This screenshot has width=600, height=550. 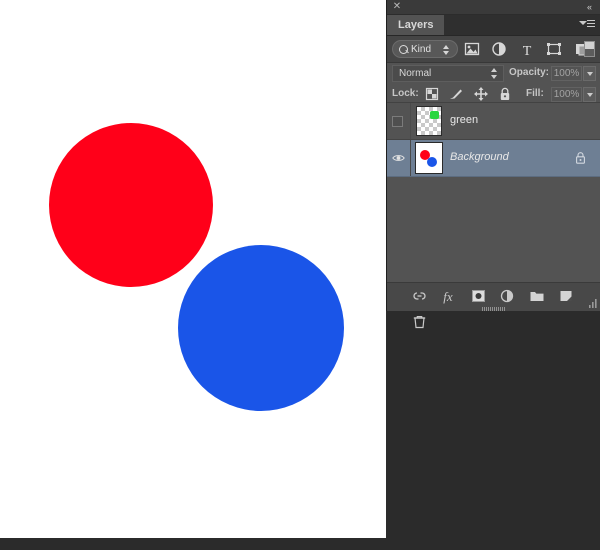 I want to click on blend-opacity-row: Normal Opacity: 100%, so click(x=493, y=73).